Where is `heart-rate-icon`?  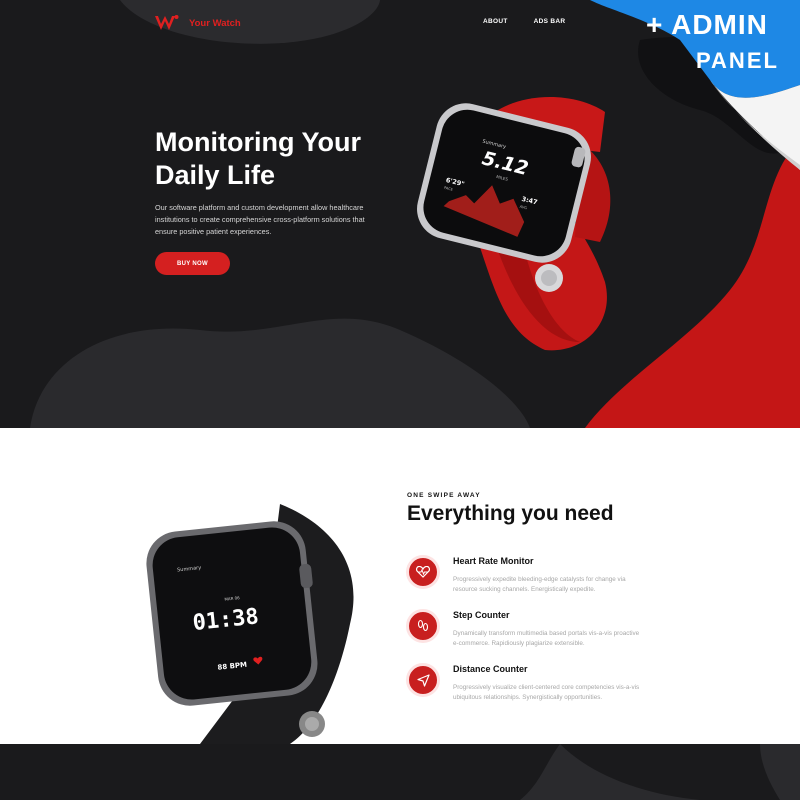
heart-rate-icon is located at coordinates (423, 572).